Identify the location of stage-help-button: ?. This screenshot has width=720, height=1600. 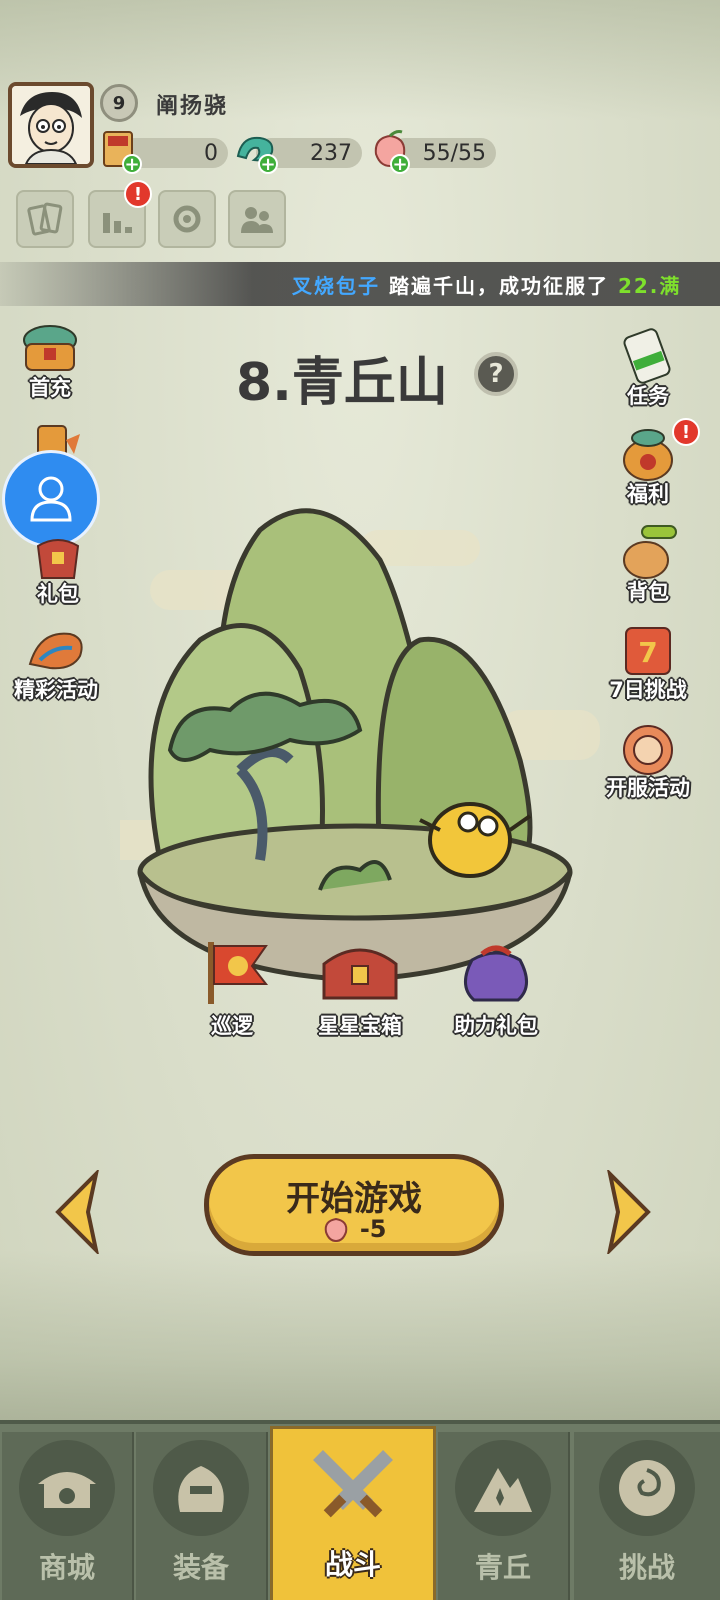
(496, 374).